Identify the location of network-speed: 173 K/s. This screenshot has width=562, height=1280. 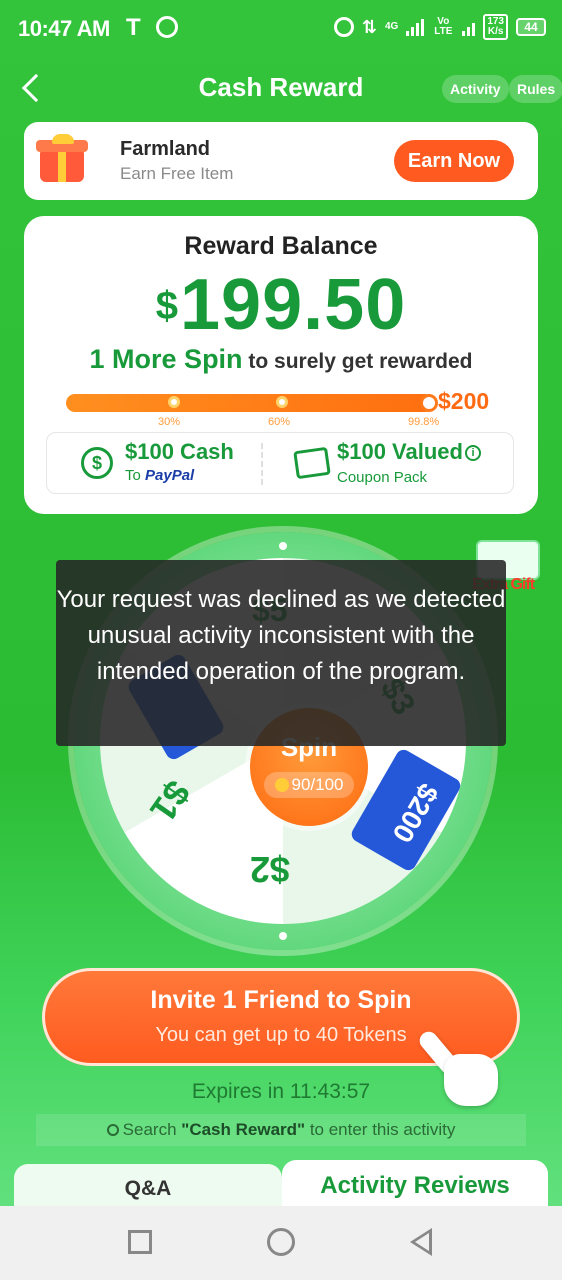
(495, 27).